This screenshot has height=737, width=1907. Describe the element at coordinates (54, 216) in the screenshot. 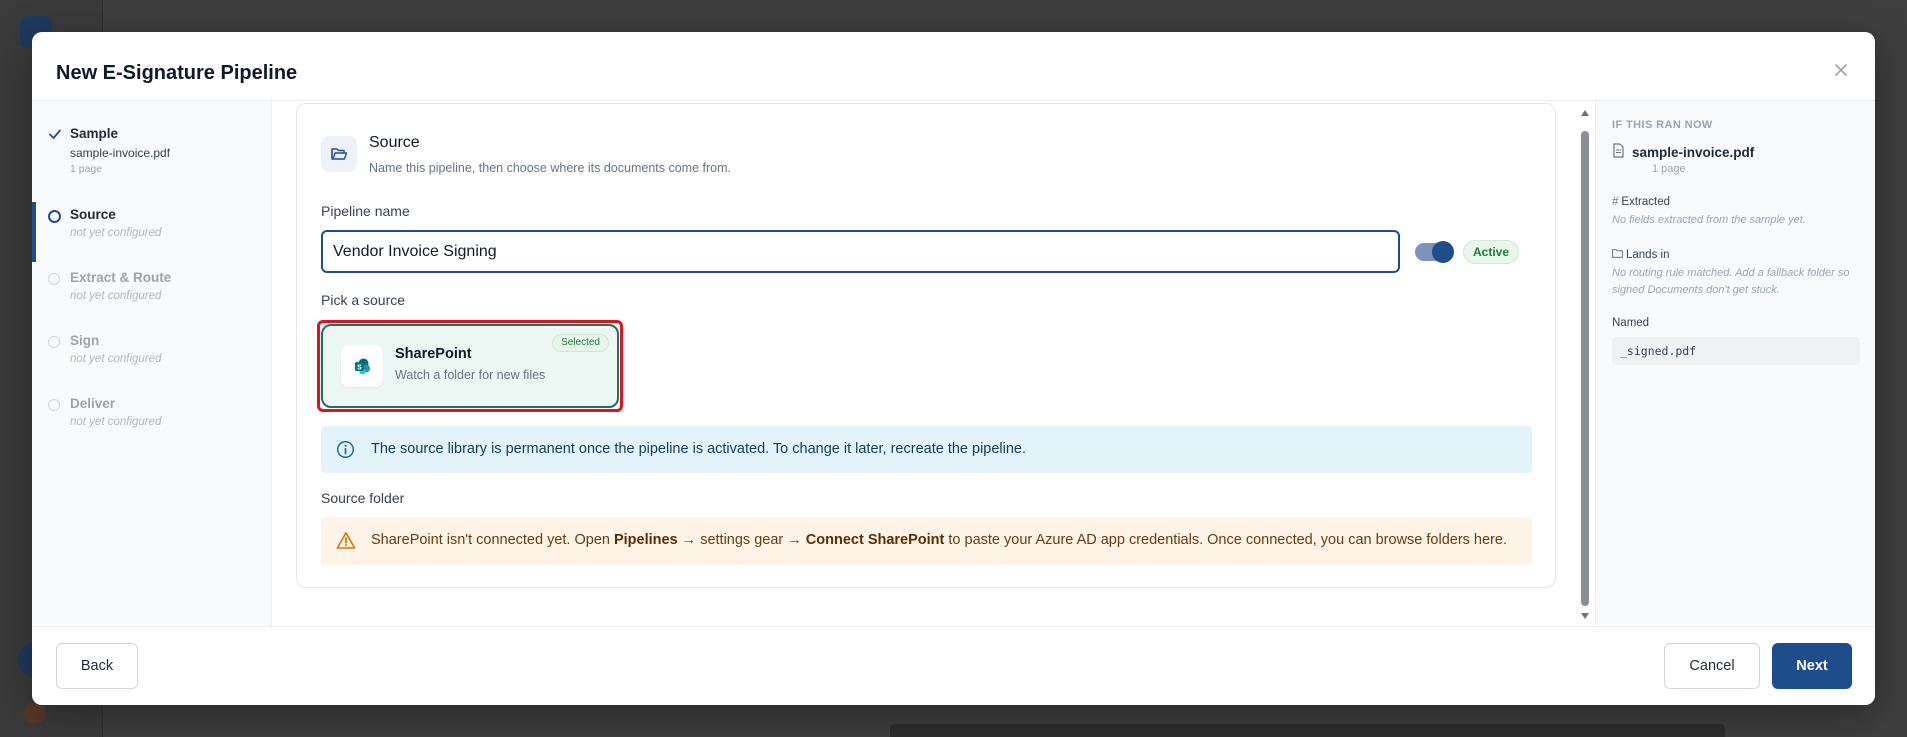

I see `current-step-icon` at that location.